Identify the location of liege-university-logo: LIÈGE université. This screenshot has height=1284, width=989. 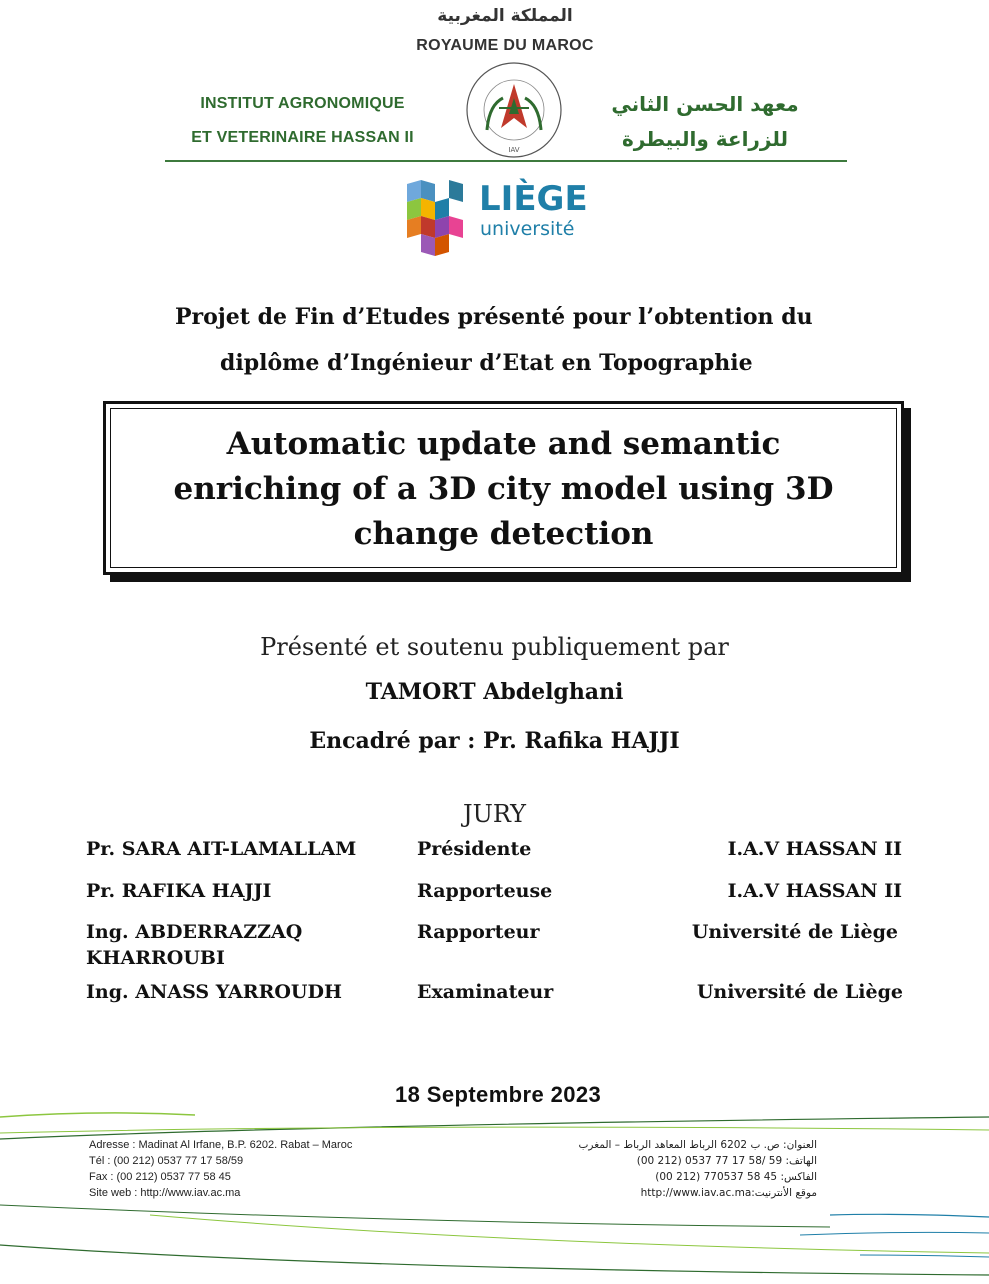
(497, 218).